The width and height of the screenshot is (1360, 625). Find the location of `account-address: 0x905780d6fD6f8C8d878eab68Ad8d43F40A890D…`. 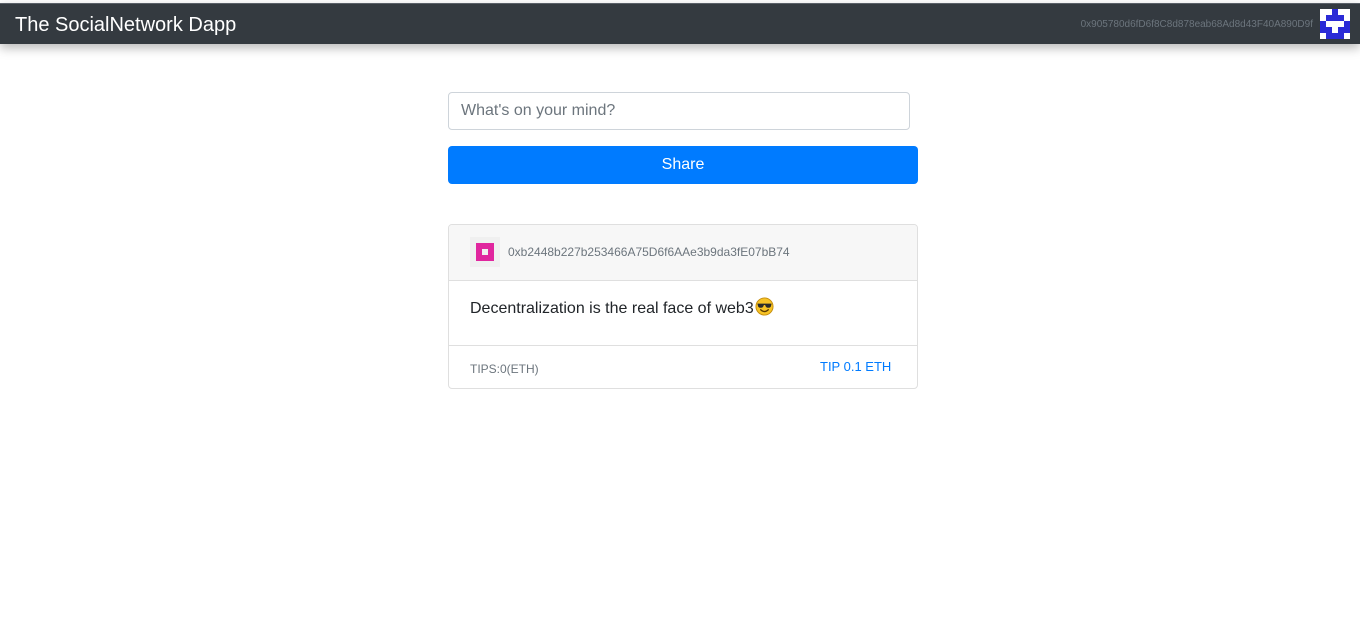

account-address: 0x905780d6fD6f8C8d878eab68Ad8d43F40A890D… is located at coordinates (1196, 24).